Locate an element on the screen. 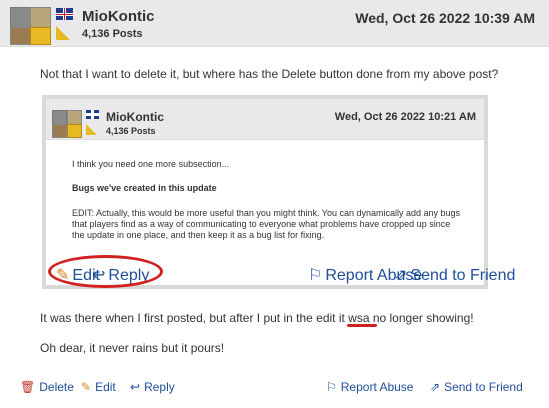 The image size is (549, 408). send-to-friend-label: Send to Friend is located at coordinates (483, 387).